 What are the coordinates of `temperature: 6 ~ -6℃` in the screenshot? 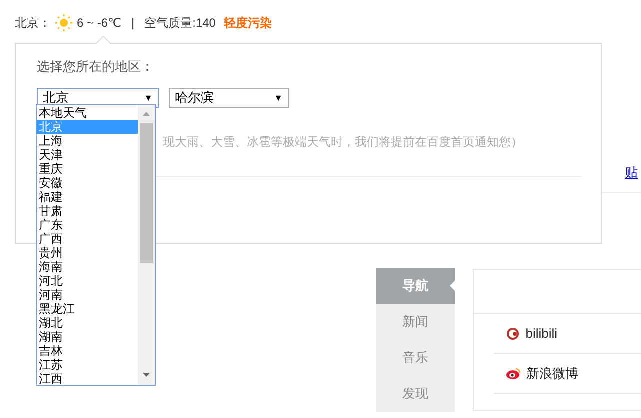 It's located at (99, 23).